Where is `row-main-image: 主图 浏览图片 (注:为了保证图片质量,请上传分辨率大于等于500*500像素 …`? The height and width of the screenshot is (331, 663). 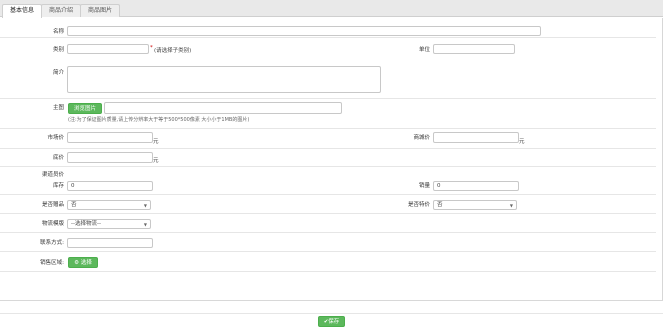 row-main-image: 主图 浏览图片 (注:为了保证图片质量,请上传分辨率大于等于500*500像素 … is located at coordinates (328, 114).